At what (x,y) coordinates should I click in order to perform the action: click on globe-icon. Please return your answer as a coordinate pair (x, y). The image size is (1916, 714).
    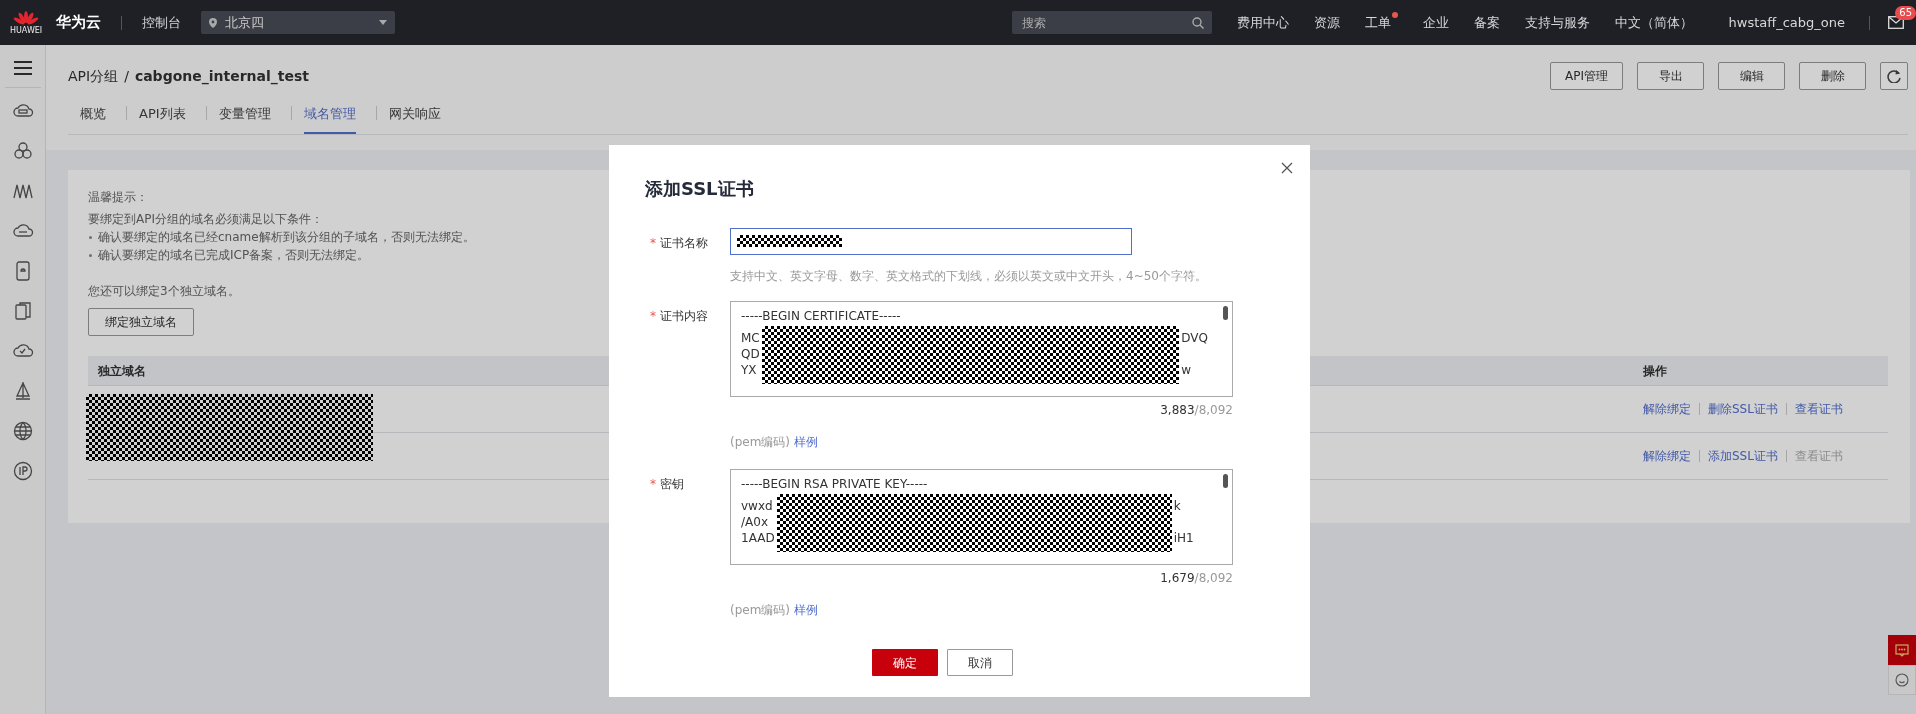
    Looking at the image, I should click on (22, 431).